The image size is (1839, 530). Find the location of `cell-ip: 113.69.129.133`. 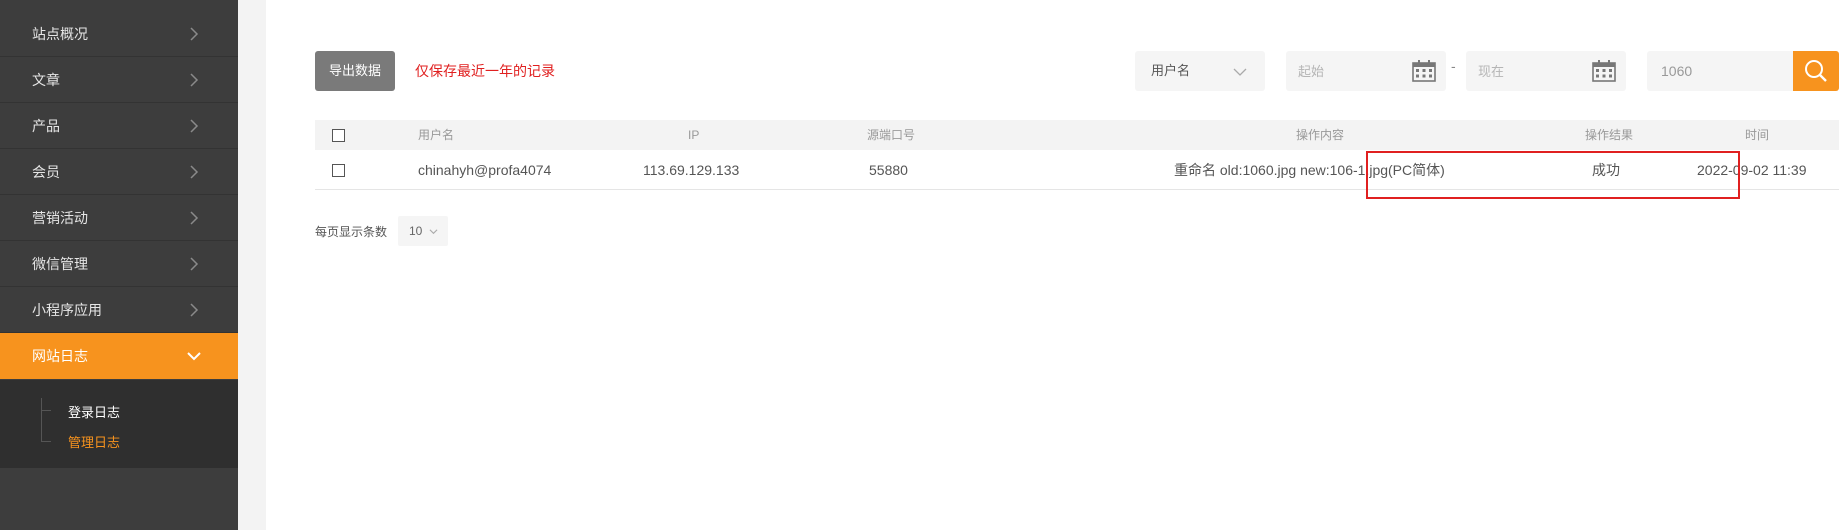

cell-ip: 113.69.129.133 is located at coordinates (691, 170).